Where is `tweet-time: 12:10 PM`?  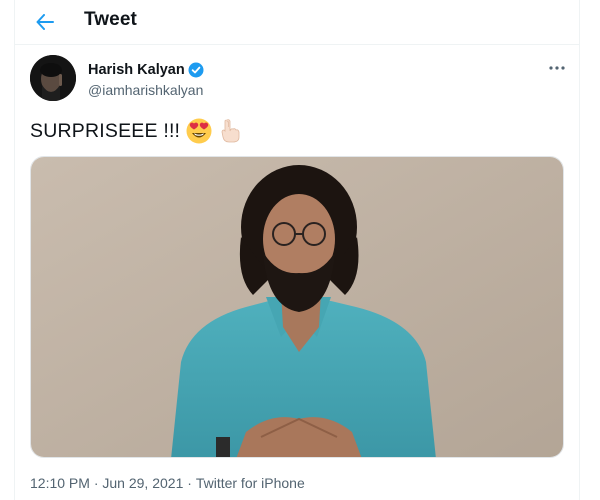
tweet-time: 12:10 PM is located at coordinates (60, 483).